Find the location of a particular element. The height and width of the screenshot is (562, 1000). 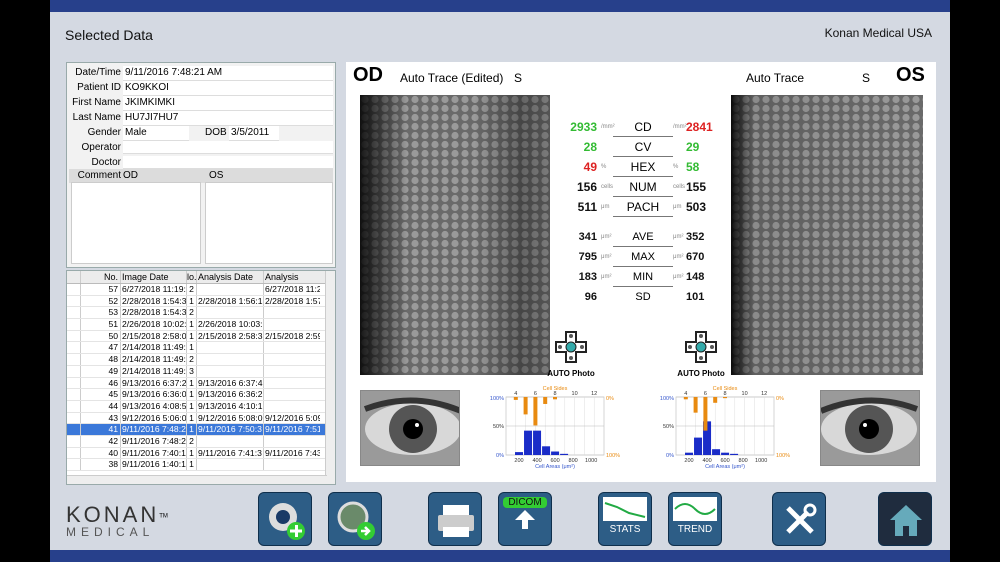

table-cell: 6/27/2018 11:19: is located at coordinates (154, 289).